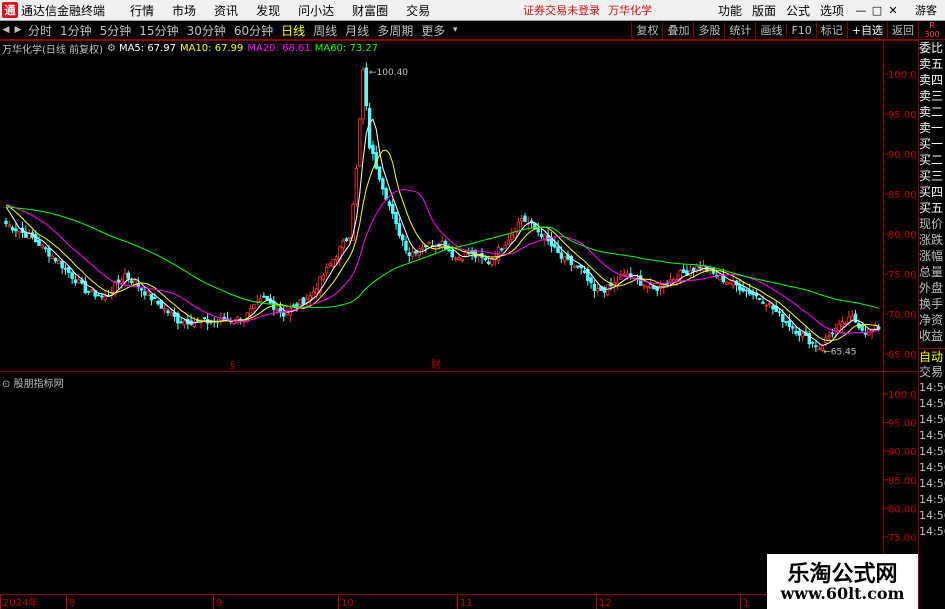 The image size is (945, 609). Describe the element at coordinates (232, 365) in the screenshot. I see `event-marker: §` at that location.